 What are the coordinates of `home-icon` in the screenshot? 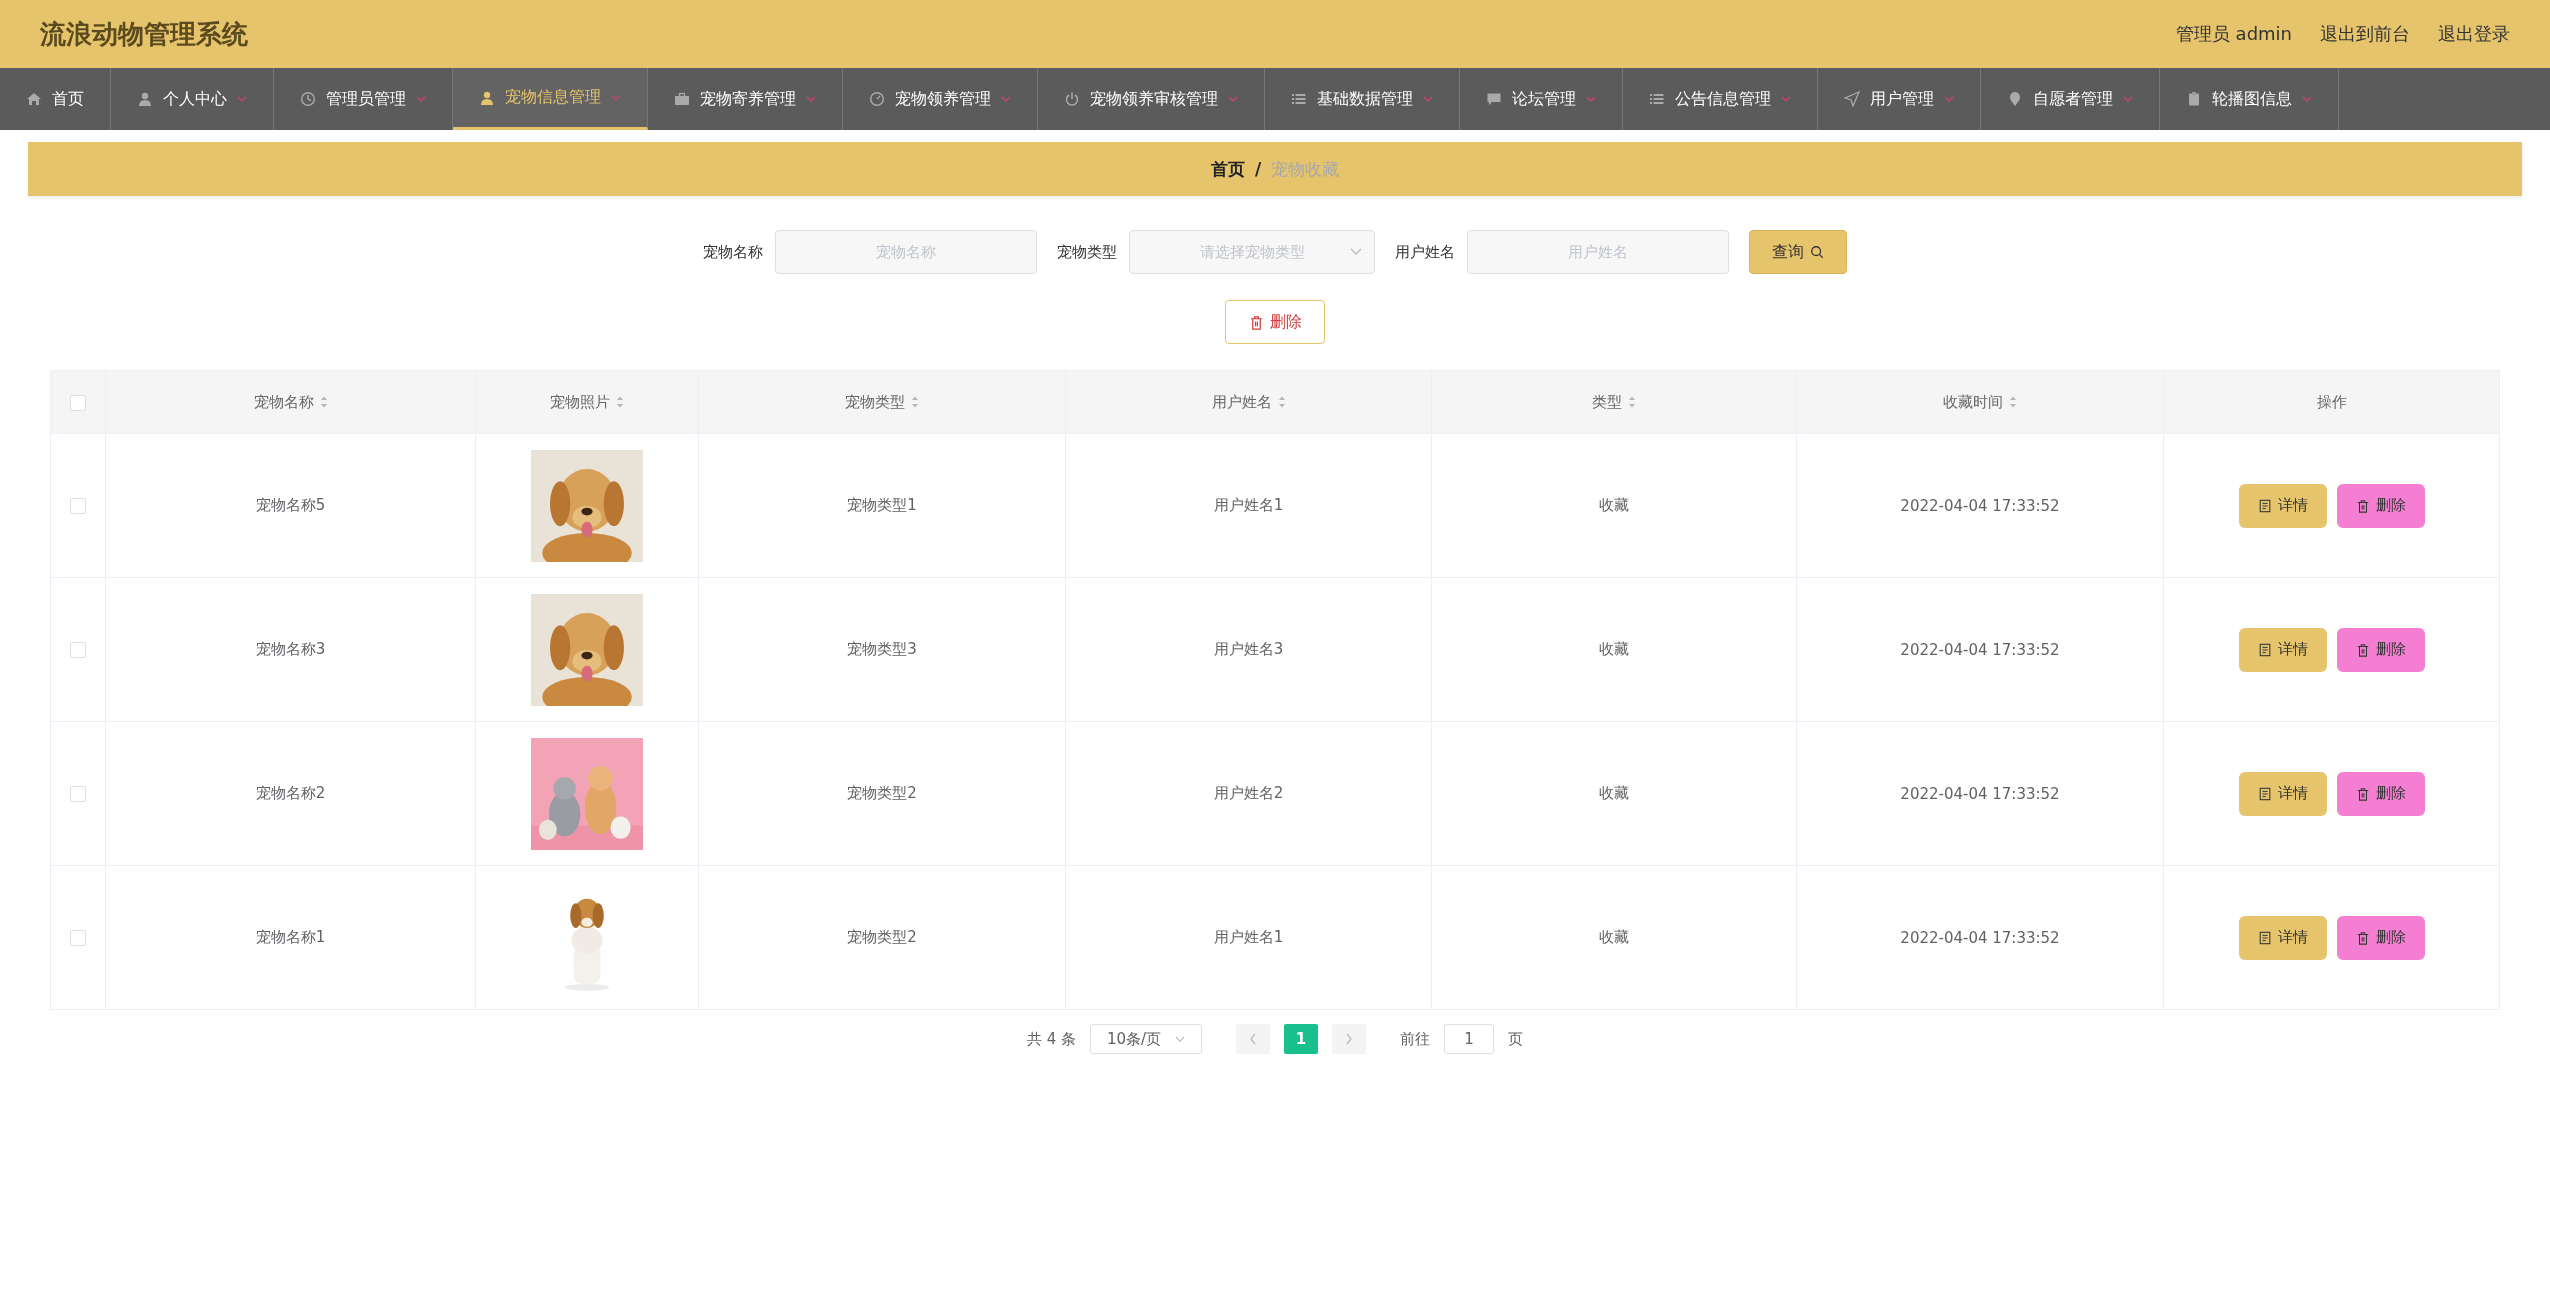 It's located at (34, 99).